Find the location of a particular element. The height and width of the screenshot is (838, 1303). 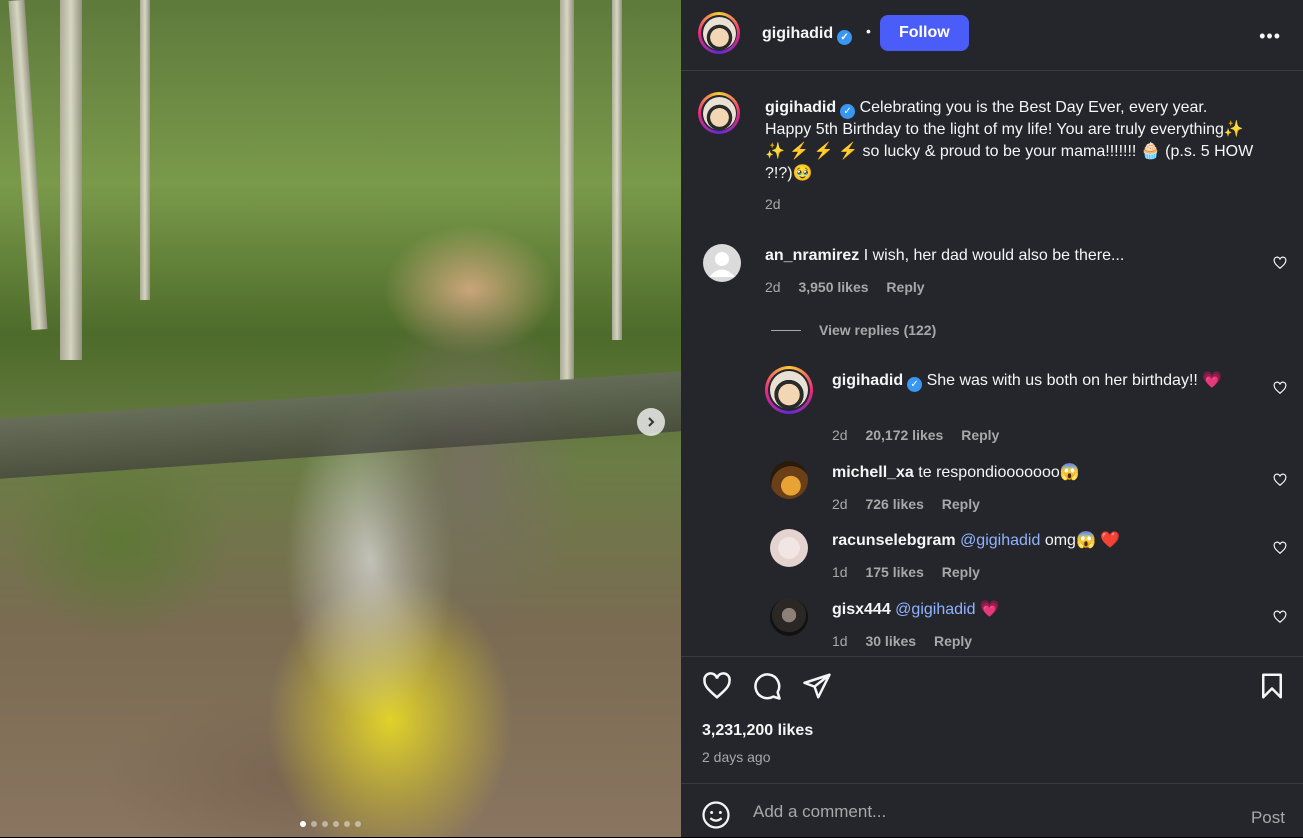

author-username: gigihadid ✓ is located at coordinates (807, 35).